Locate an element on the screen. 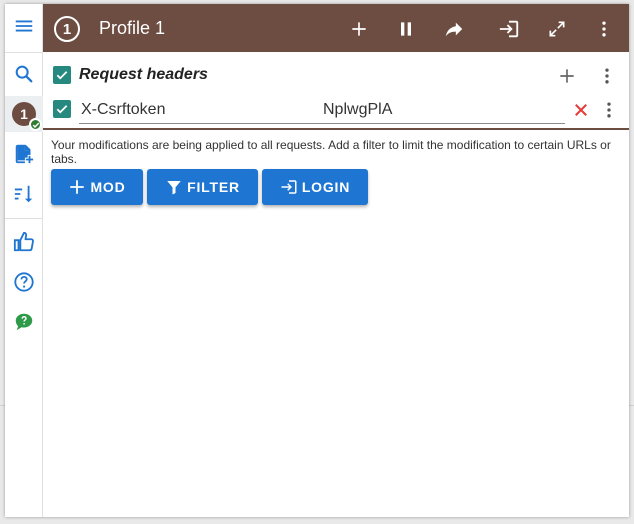  modification-enabled-checkbox is located at coordinates (62, 109).